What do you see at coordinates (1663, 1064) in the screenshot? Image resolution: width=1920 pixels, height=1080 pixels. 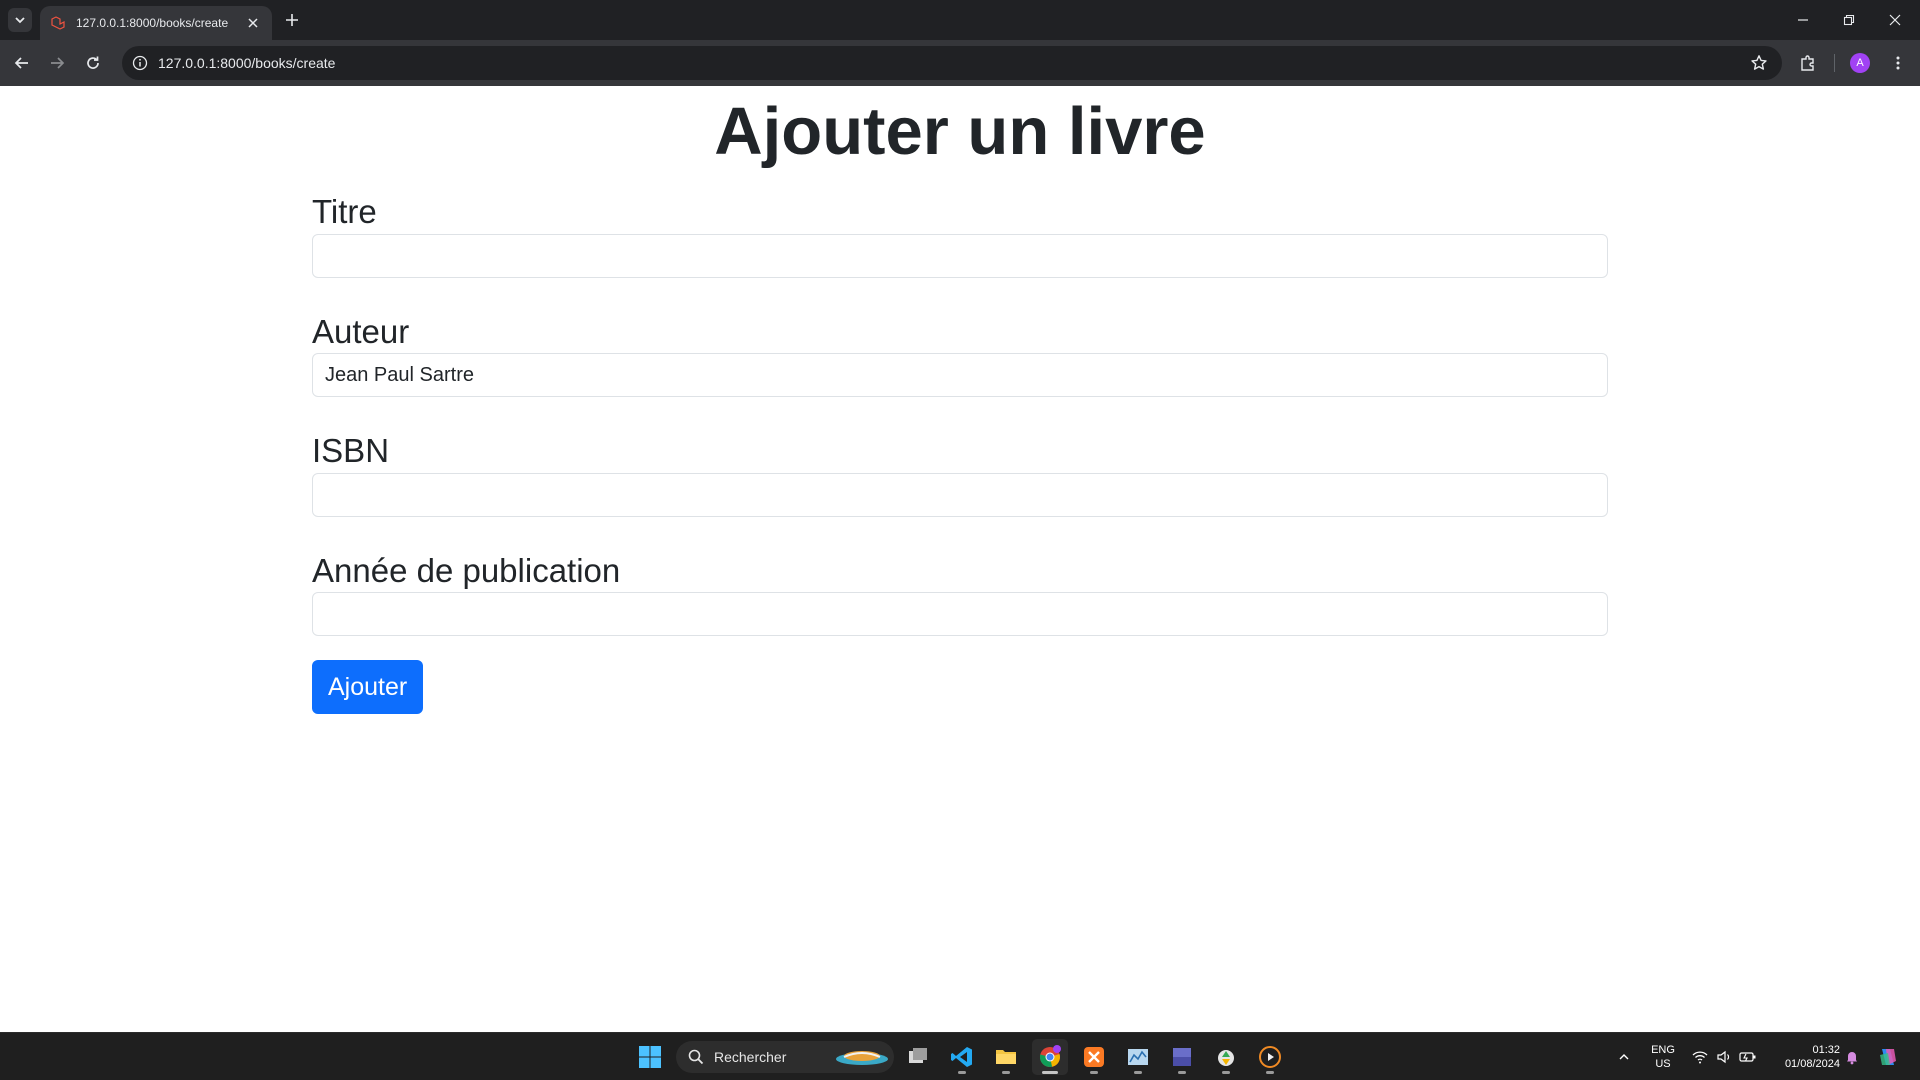 I see `region-code: US` at bounding box center [1663, 1064].